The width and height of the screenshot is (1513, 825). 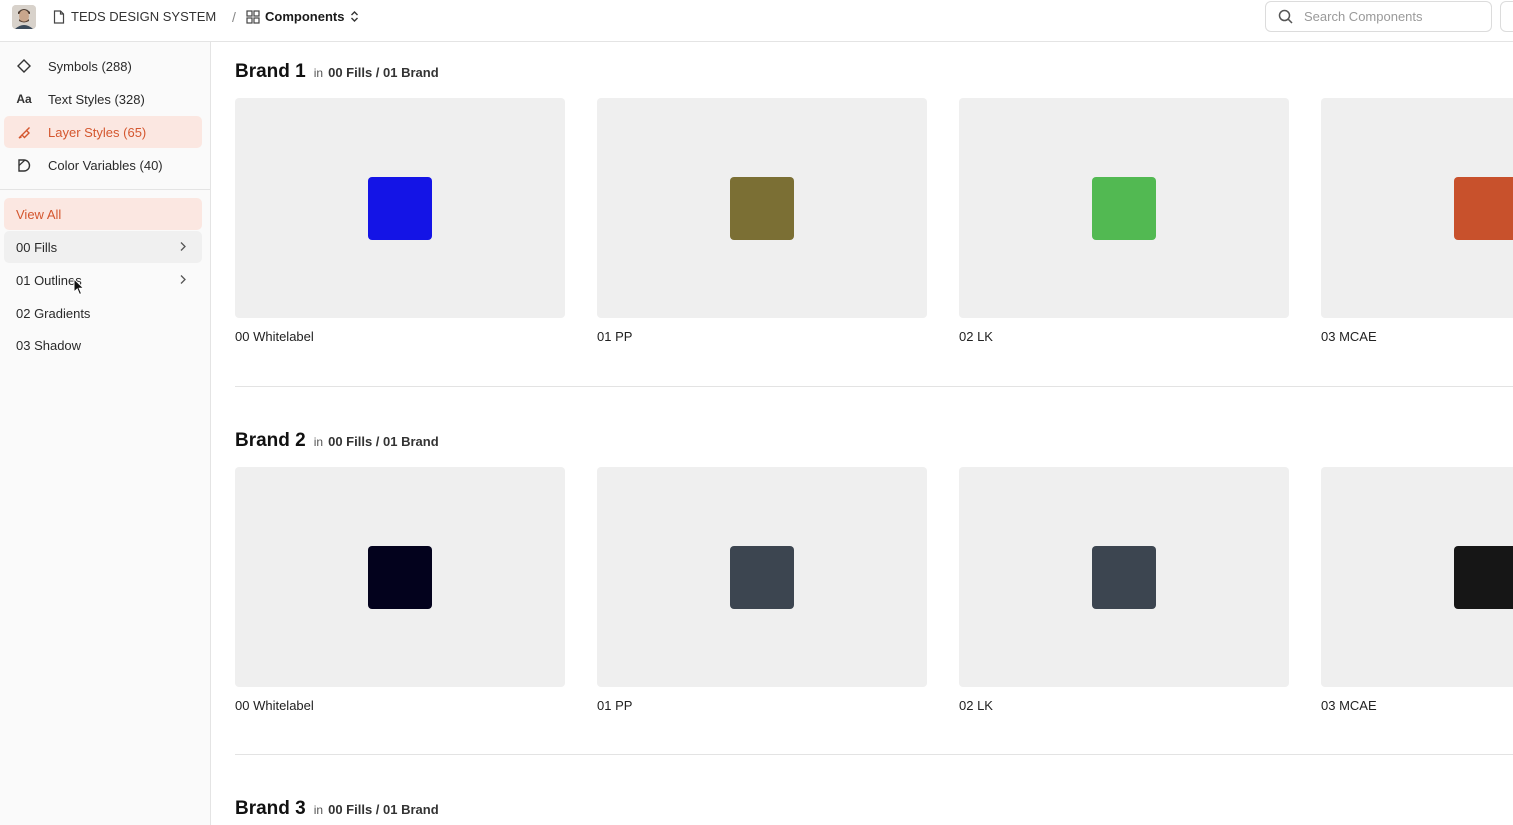 What do you see at coordinates (39, 214) in the screenshot?
I see `filter-label: View All` at bounding box center [39, 214].